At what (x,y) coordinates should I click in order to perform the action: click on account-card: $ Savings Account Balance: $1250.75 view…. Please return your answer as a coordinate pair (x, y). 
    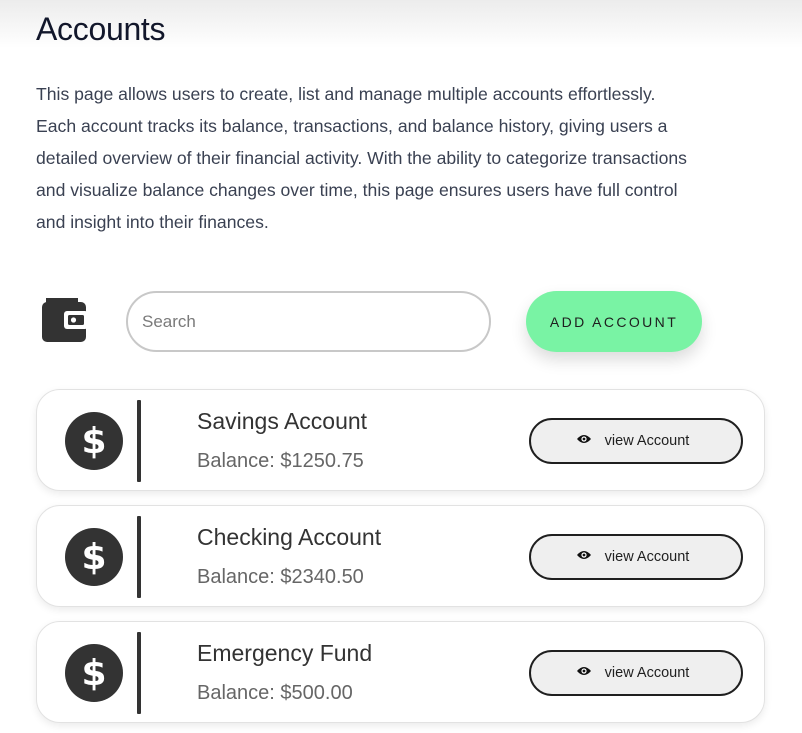
    Looking at the image, I should click on (400, 440).